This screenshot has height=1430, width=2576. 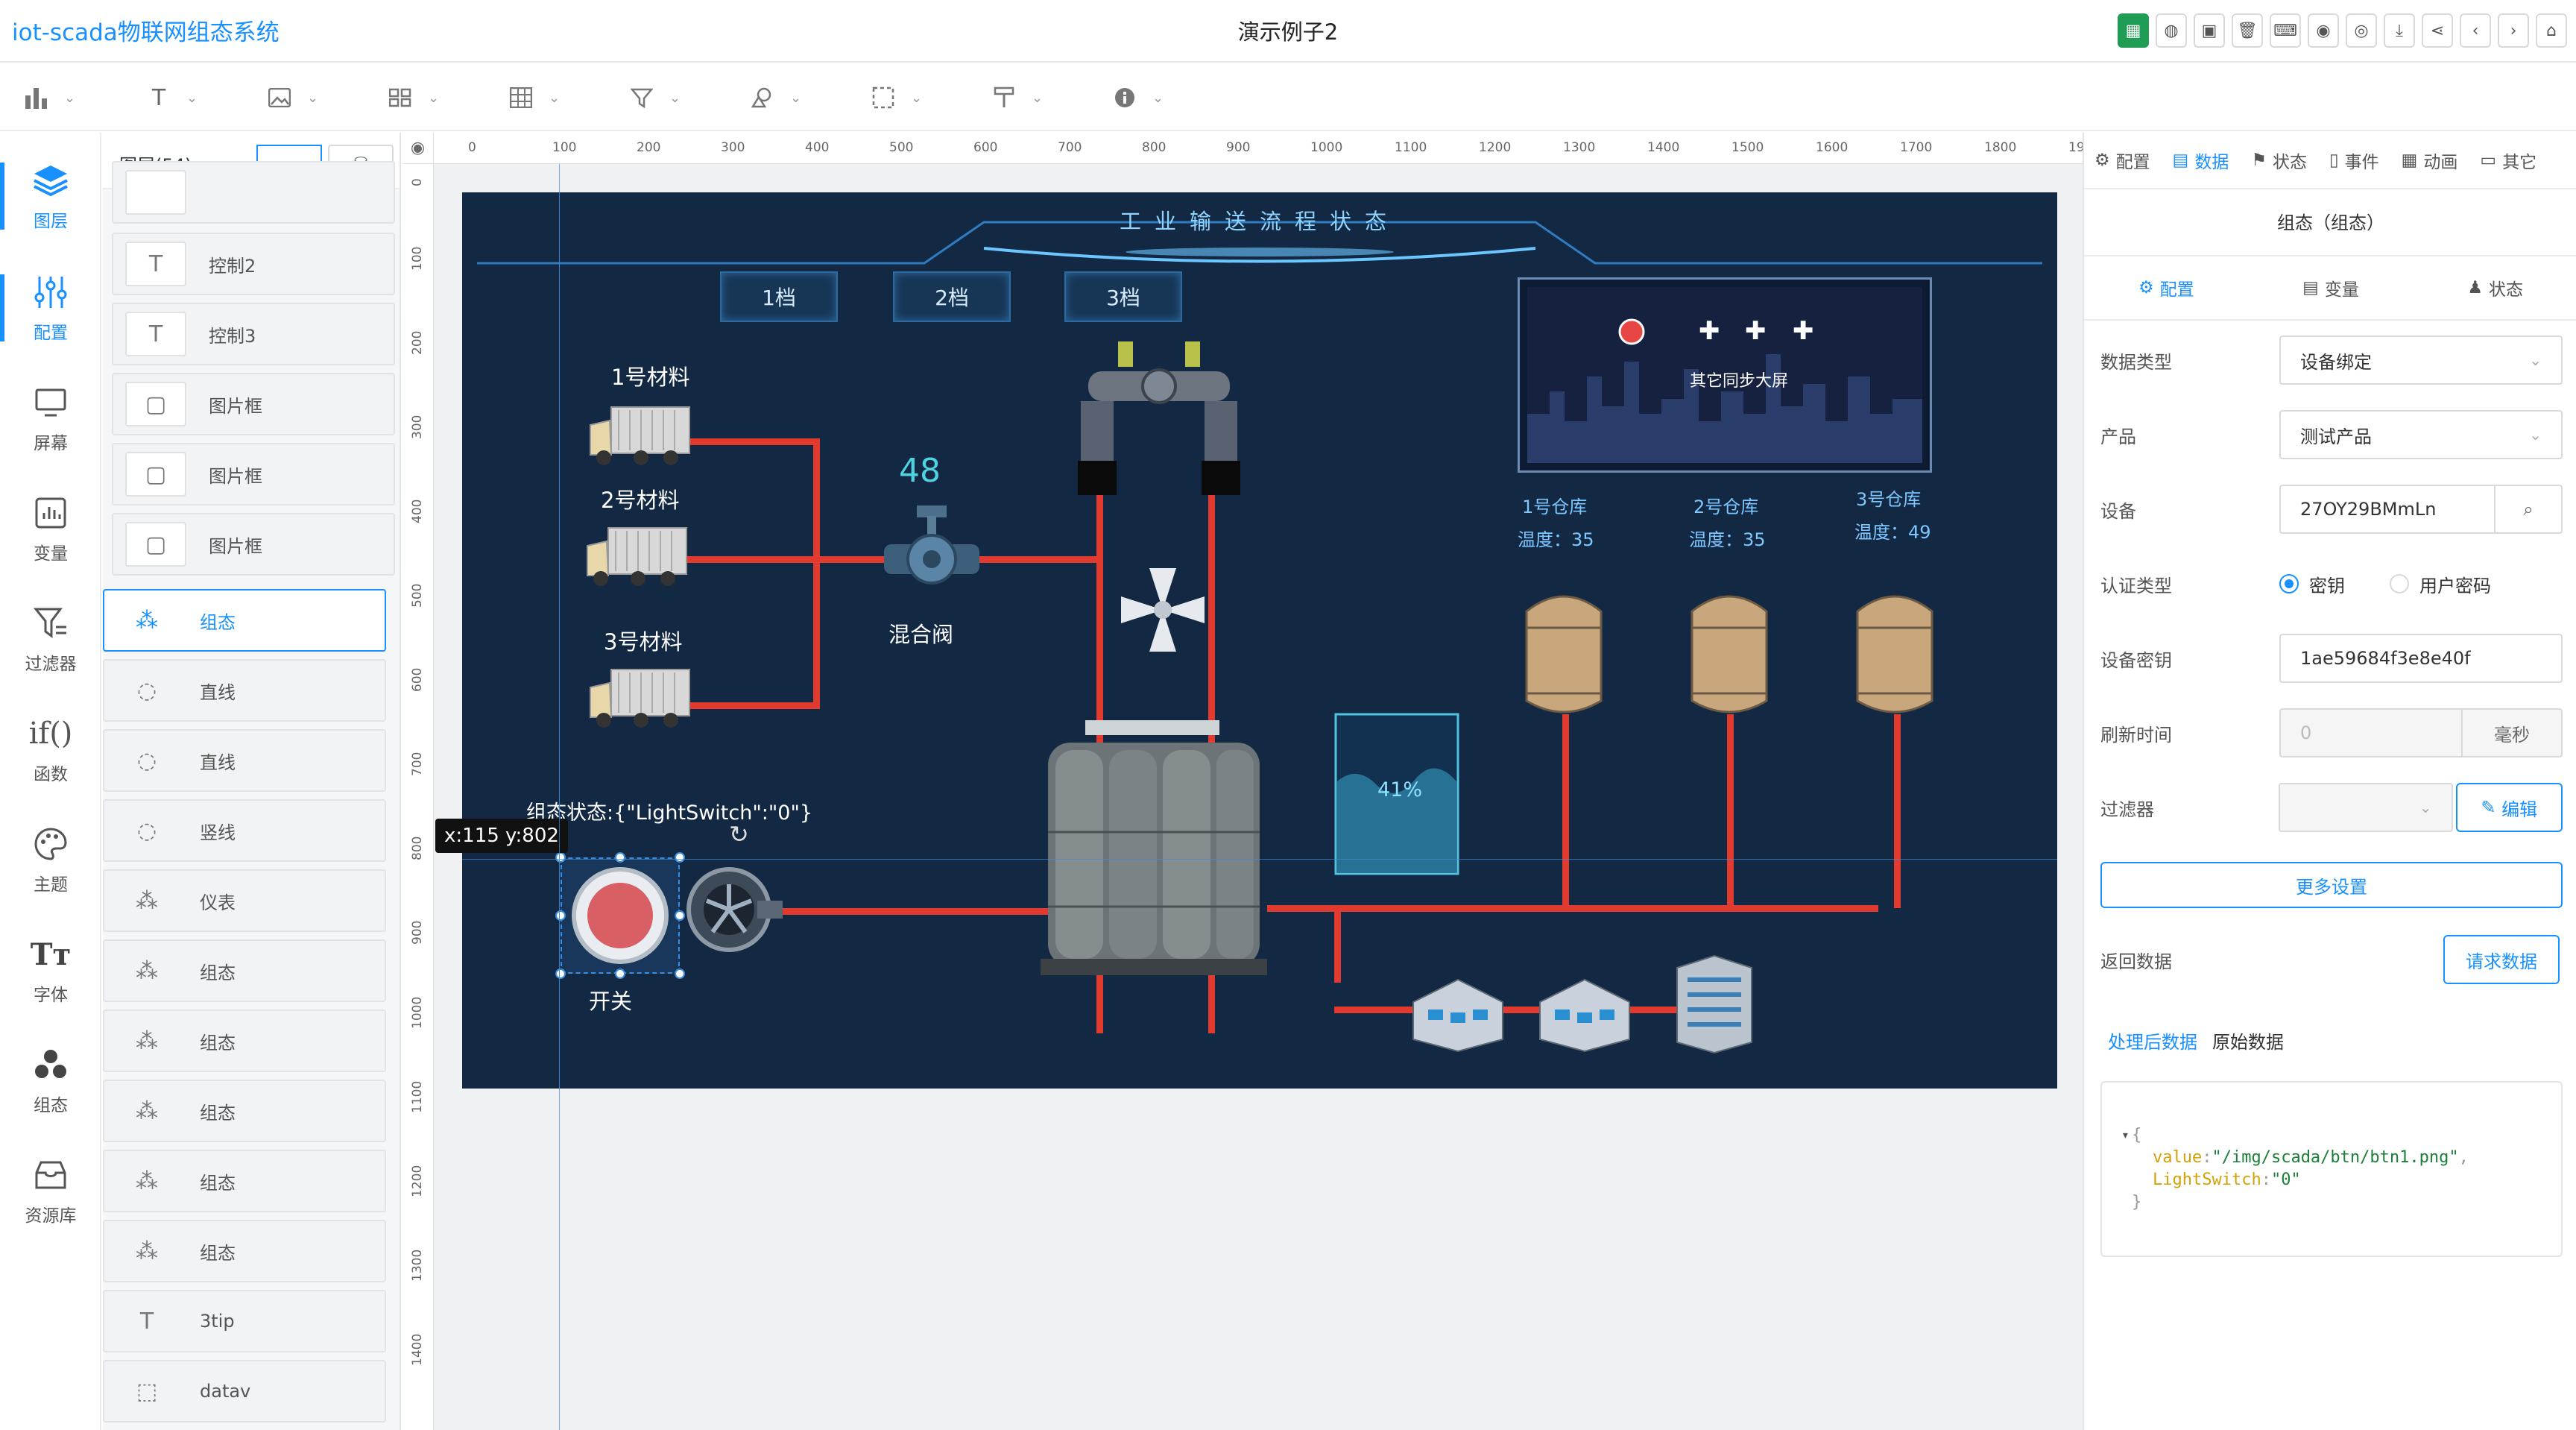 I want to click on layer-item-partial, so click(x=253, y=193).